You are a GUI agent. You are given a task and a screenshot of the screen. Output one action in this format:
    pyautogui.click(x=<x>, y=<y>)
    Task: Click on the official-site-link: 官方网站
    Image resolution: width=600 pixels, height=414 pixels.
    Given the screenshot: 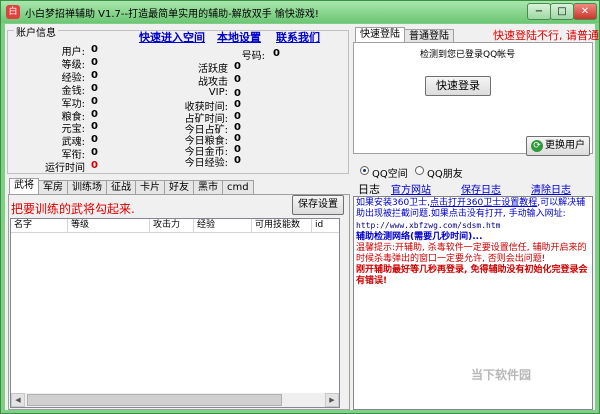 What is the action you would take?
    pyautogui.click(x=411, y=188)
    